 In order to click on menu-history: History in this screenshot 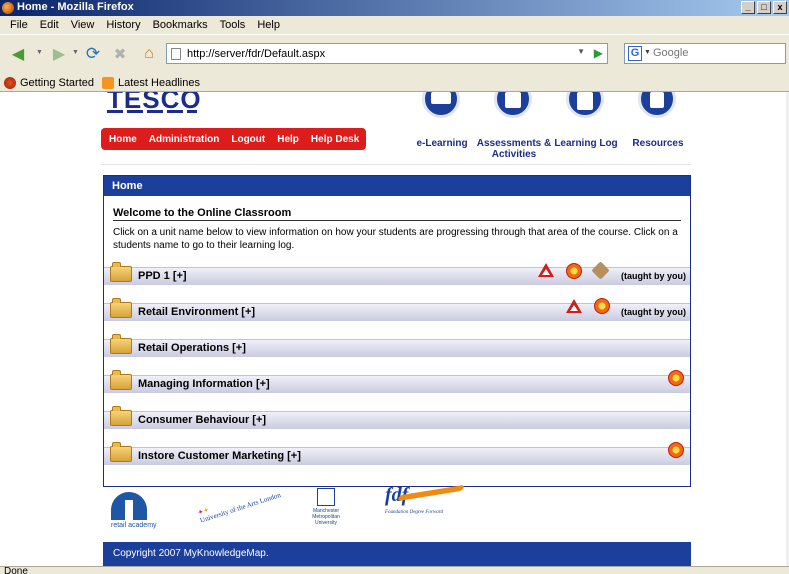, I will do `click(123, 25)`.